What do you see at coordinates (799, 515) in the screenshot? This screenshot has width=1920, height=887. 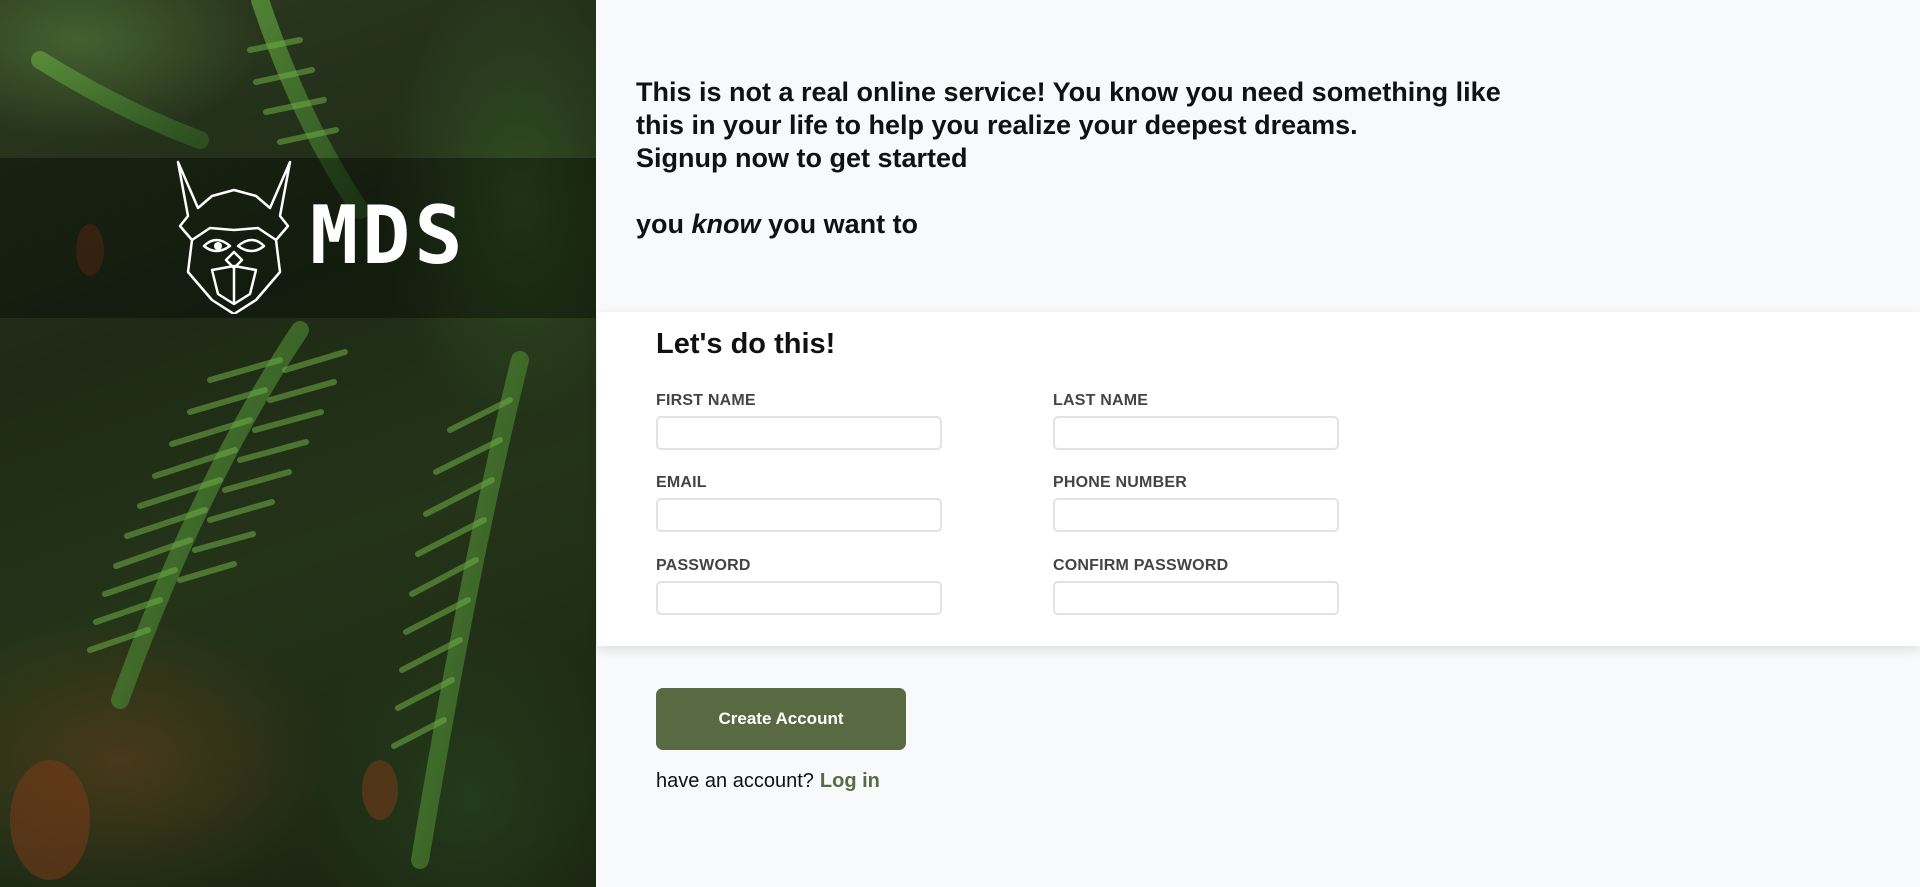 I see `email-input` at bounding box center [799, 515].